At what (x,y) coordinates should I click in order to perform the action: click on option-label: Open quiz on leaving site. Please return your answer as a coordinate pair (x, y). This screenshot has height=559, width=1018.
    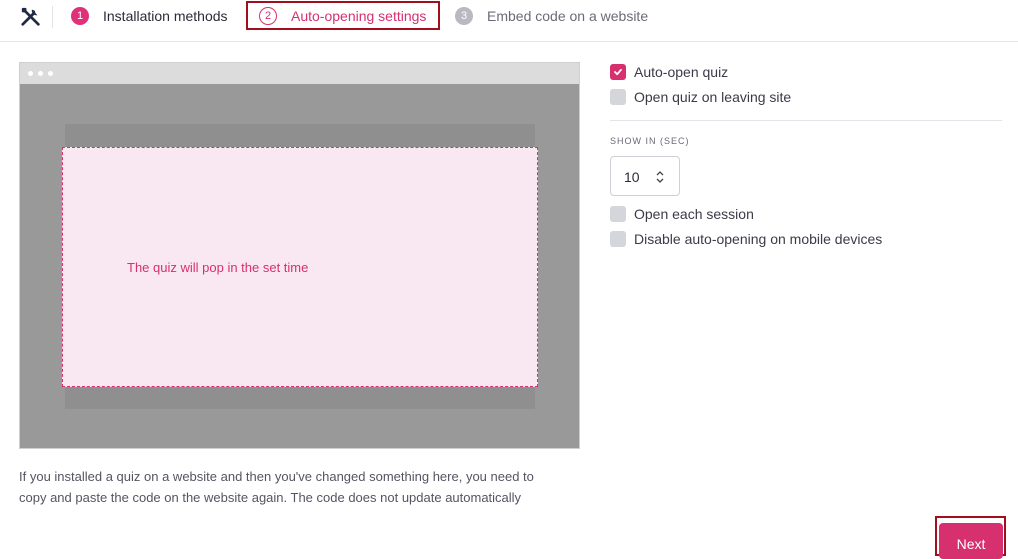
    Looking at the image, I should click on (713, 97).